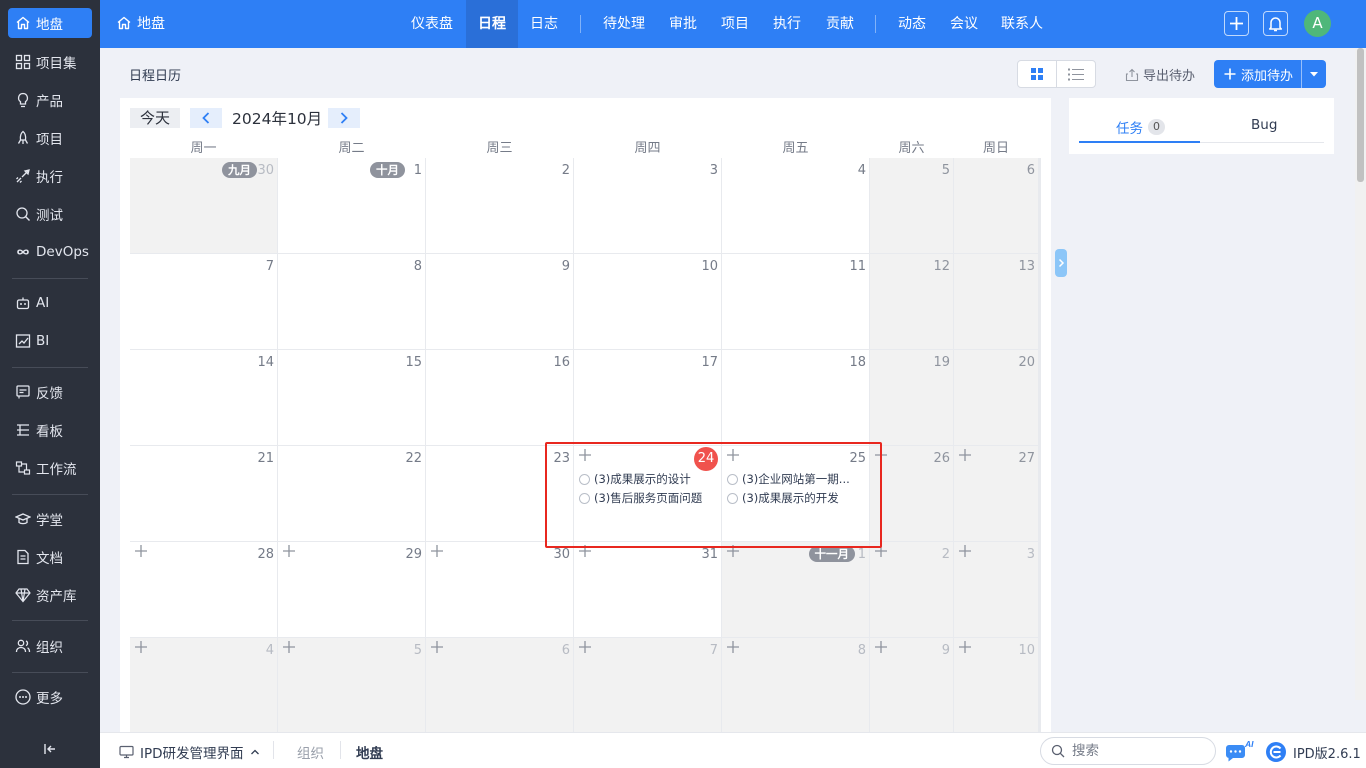 This screenshot has width=1366, height=768. I want to click on sidebar-item-0: 地盘, so click(50, 23).